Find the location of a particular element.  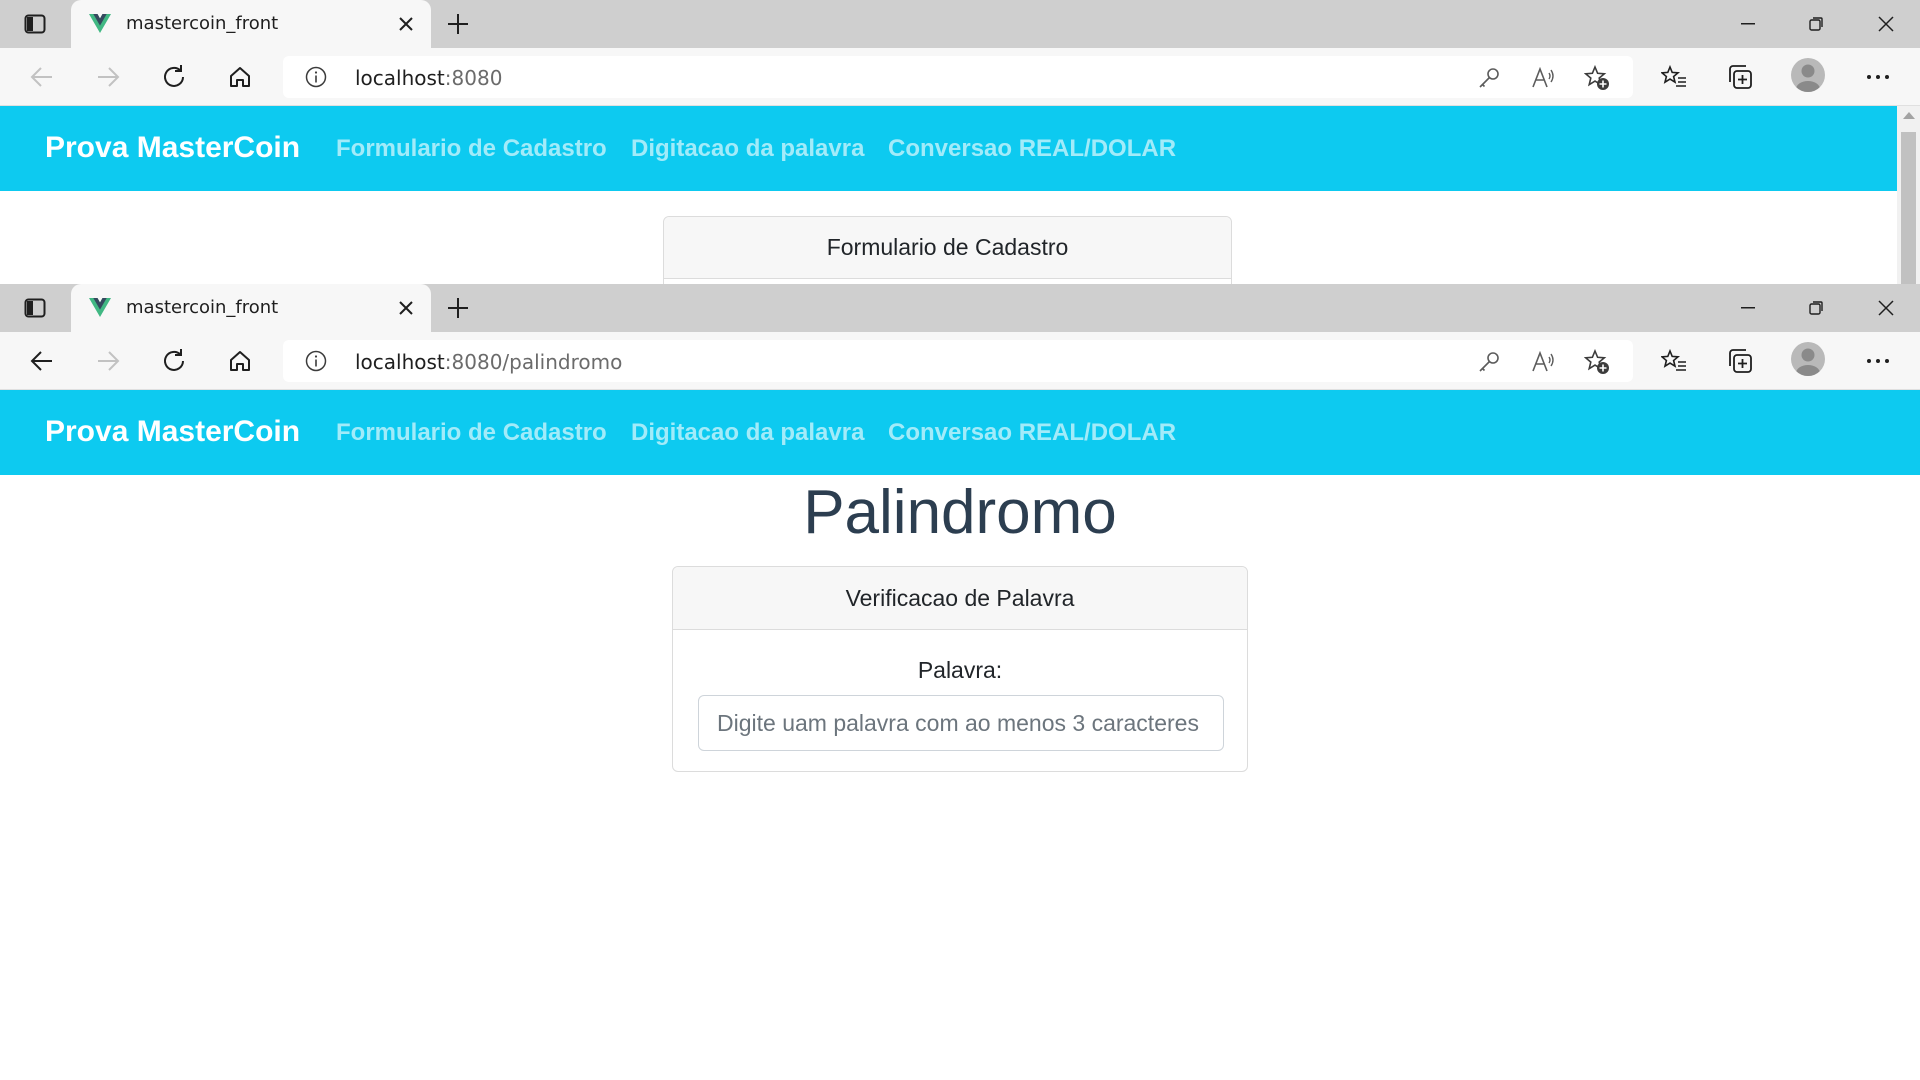

scrollbar is located at coordinates (1908, 195).